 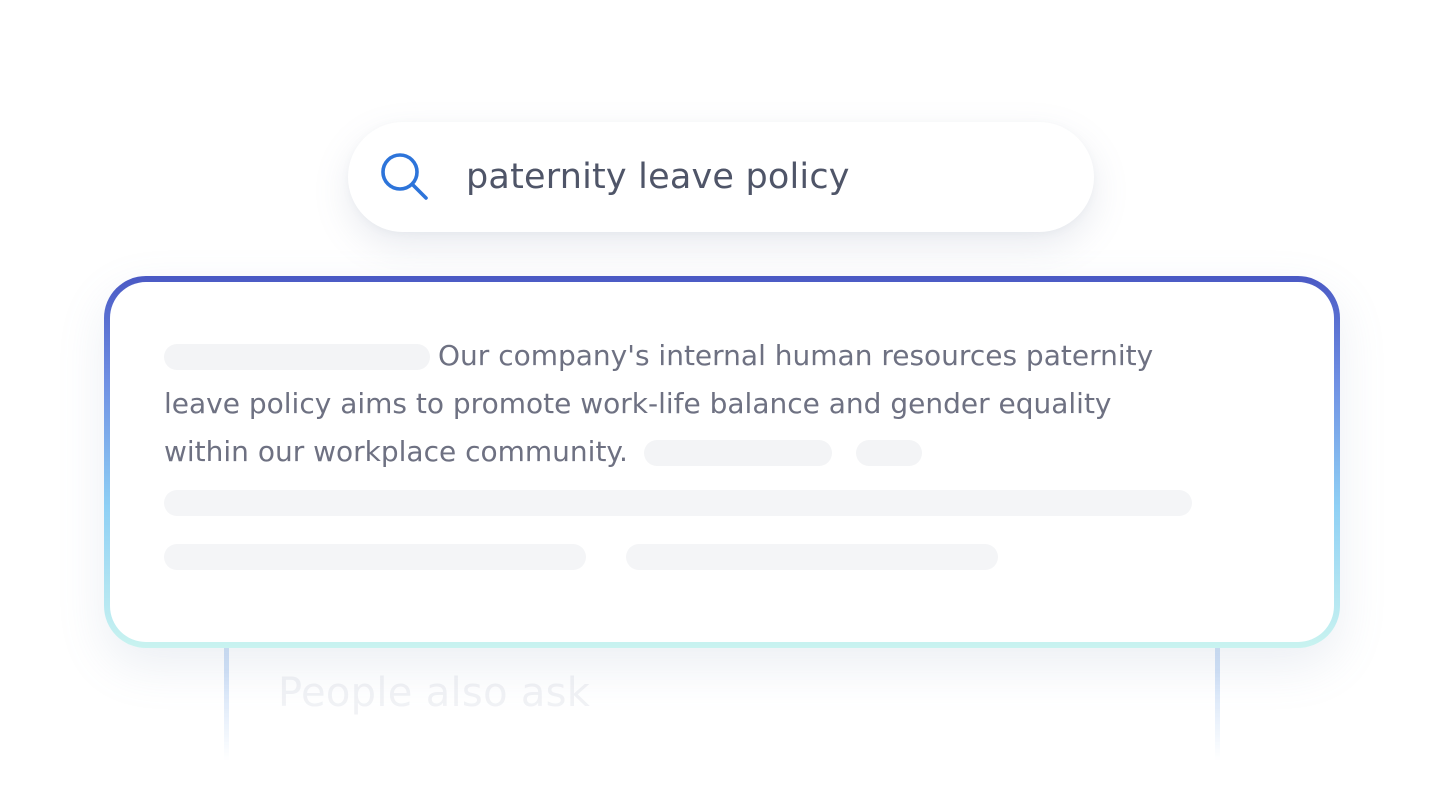 What do you see at coordinates (658, 177) in the screenshot?
I see `search-input: paternity leave policy` at bounding box center [658, 177].